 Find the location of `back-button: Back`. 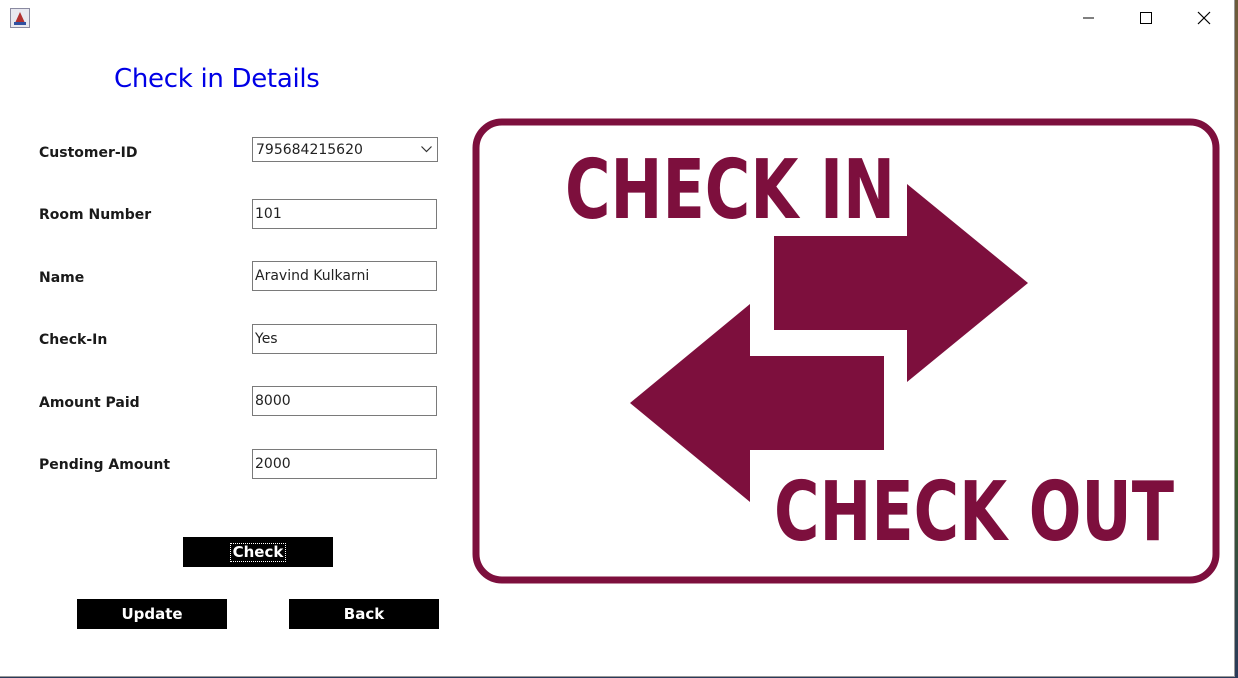

back-button: Back is located at coordinates (364, 614).